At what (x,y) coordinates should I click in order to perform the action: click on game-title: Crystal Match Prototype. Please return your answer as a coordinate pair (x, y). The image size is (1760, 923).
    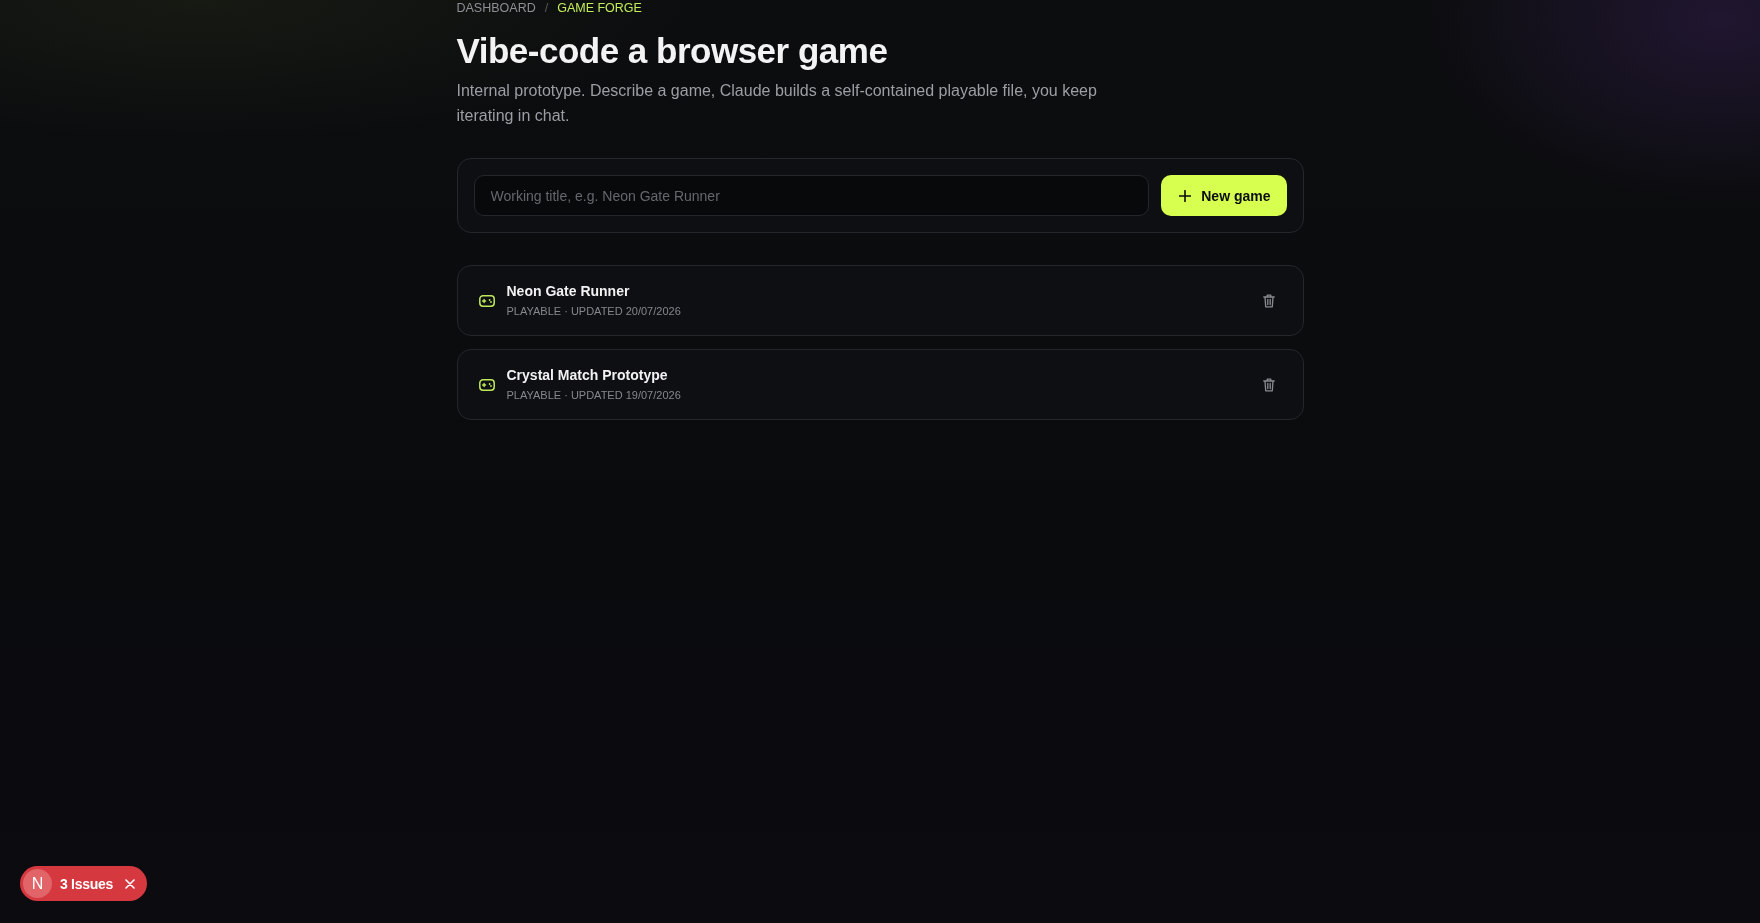
    Looking at the image, I should click on (587, 375).